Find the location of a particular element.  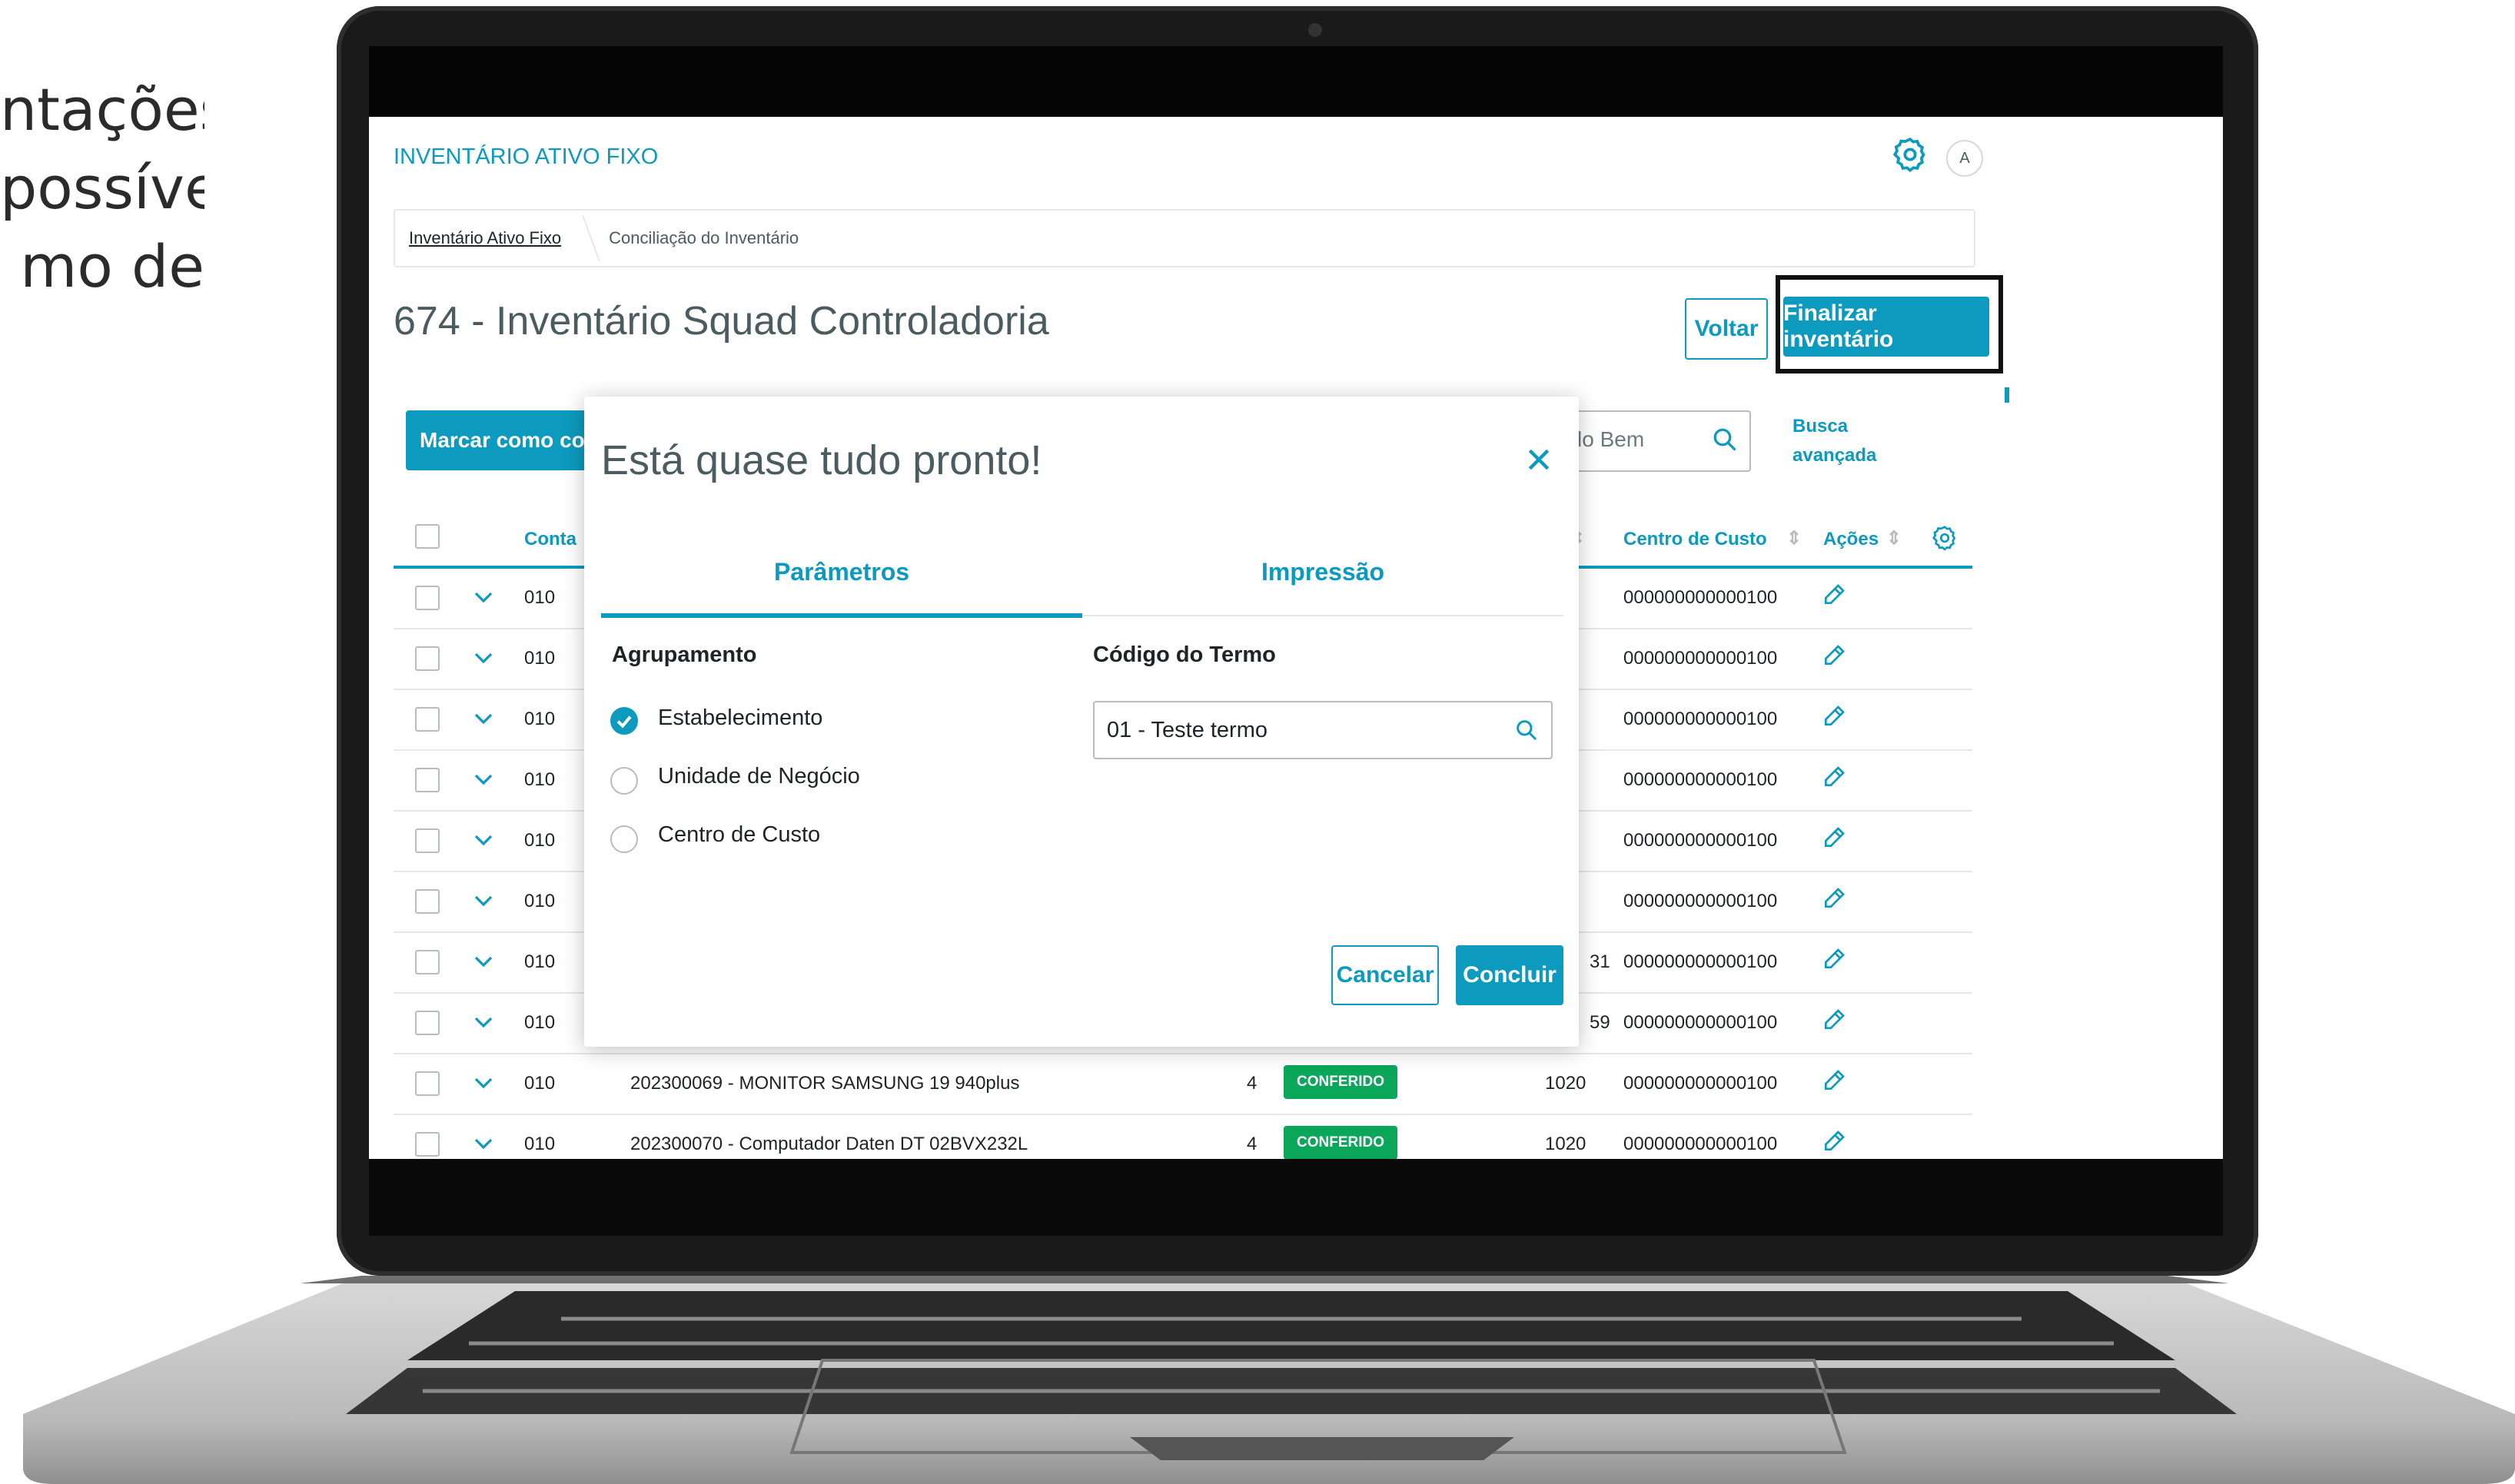

tab-parametros: Parâmetros is located at coordinates (841, 579).